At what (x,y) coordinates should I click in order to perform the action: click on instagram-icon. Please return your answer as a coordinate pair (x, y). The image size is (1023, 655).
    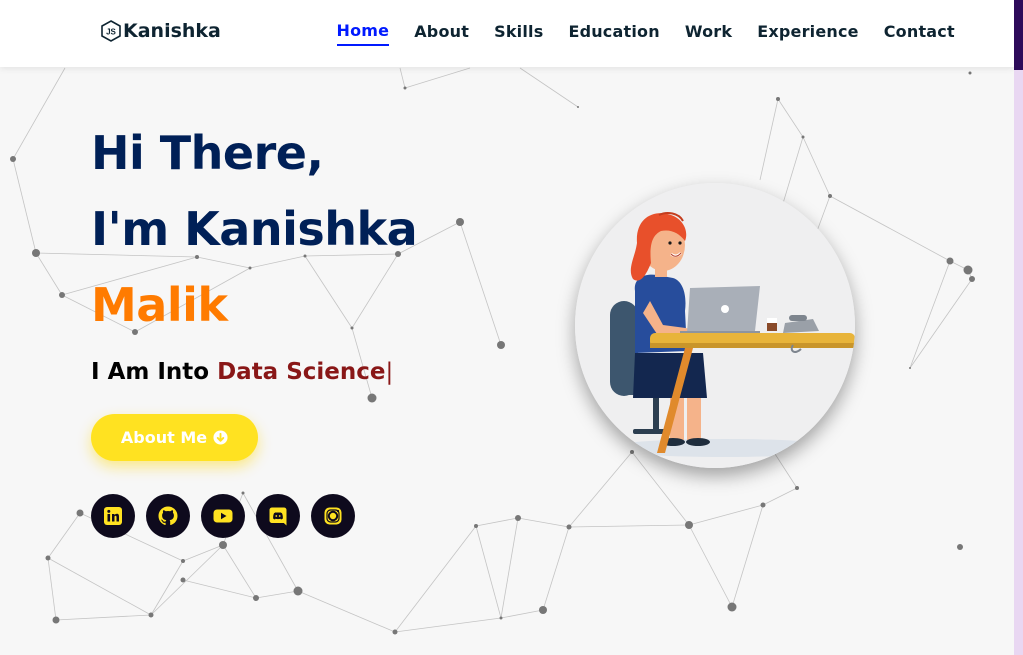
    Looking at the image, I should click on (333, 516).